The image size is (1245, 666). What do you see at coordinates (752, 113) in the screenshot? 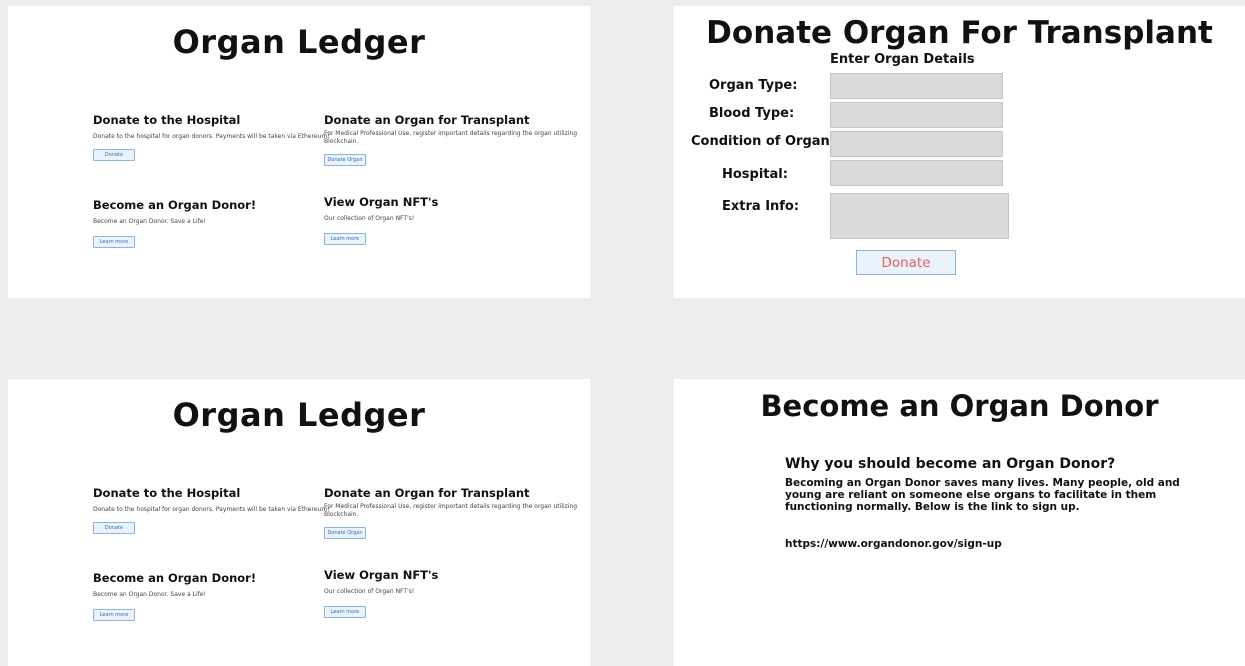
I see `blood-type-label: Blood Type:` at bounding box center [752, 113].